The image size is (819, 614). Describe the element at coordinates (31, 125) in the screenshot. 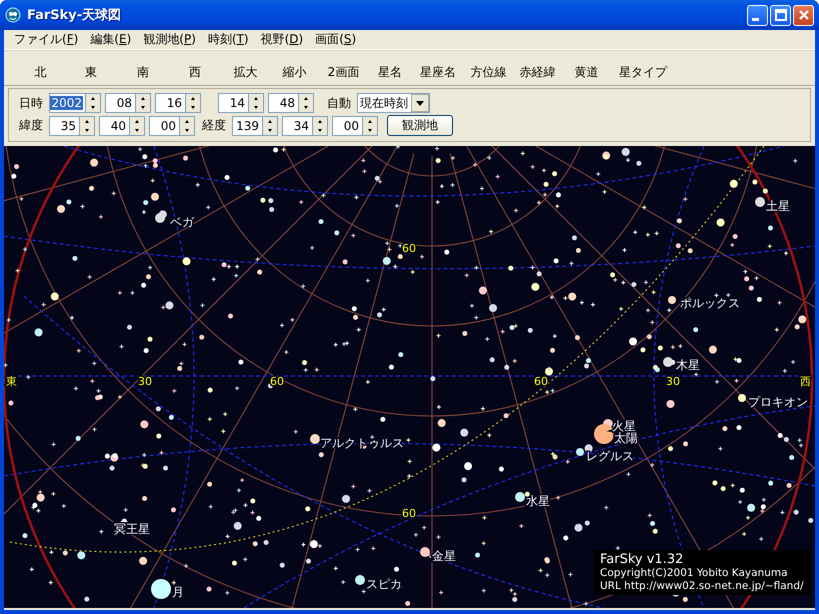

I see `field-label: 緯度` at that location.